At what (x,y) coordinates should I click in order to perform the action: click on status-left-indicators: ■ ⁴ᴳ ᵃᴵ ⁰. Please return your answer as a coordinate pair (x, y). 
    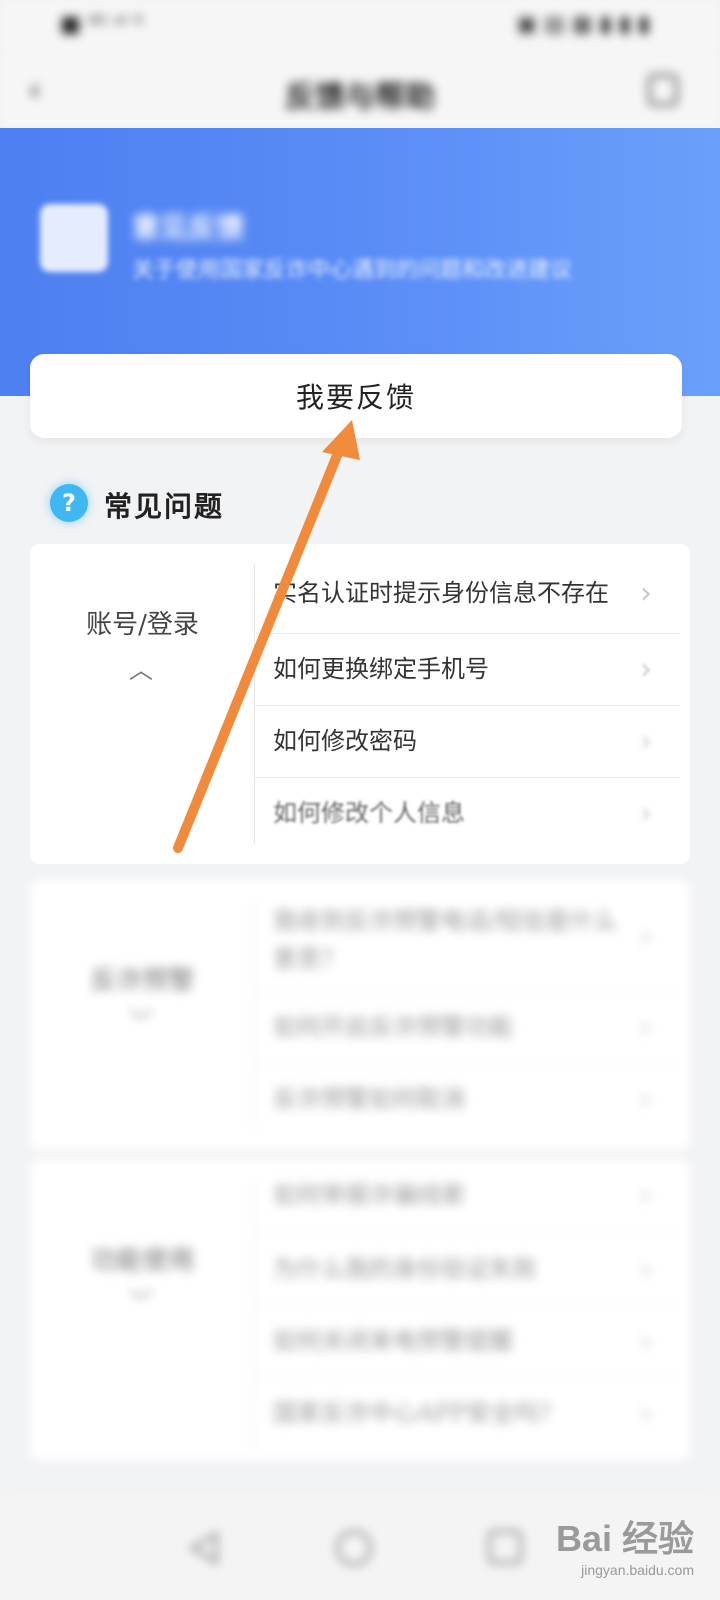
    Looking at the image, I should click on (101, 24).